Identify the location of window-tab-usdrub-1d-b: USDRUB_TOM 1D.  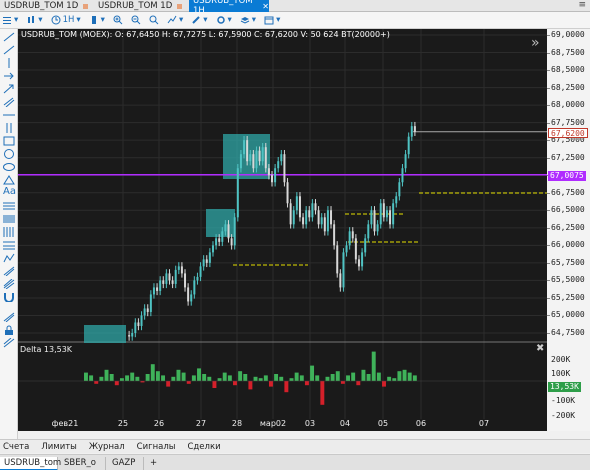
(140, 6).